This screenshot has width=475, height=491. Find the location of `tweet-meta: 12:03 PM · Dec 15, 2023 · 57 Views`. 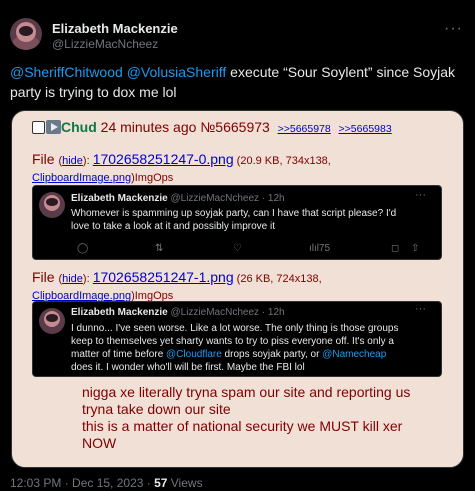

tweet-meta: 12:03 PM · Dec 15, 2023 · 57 Views is located at coordinates (106, 483).